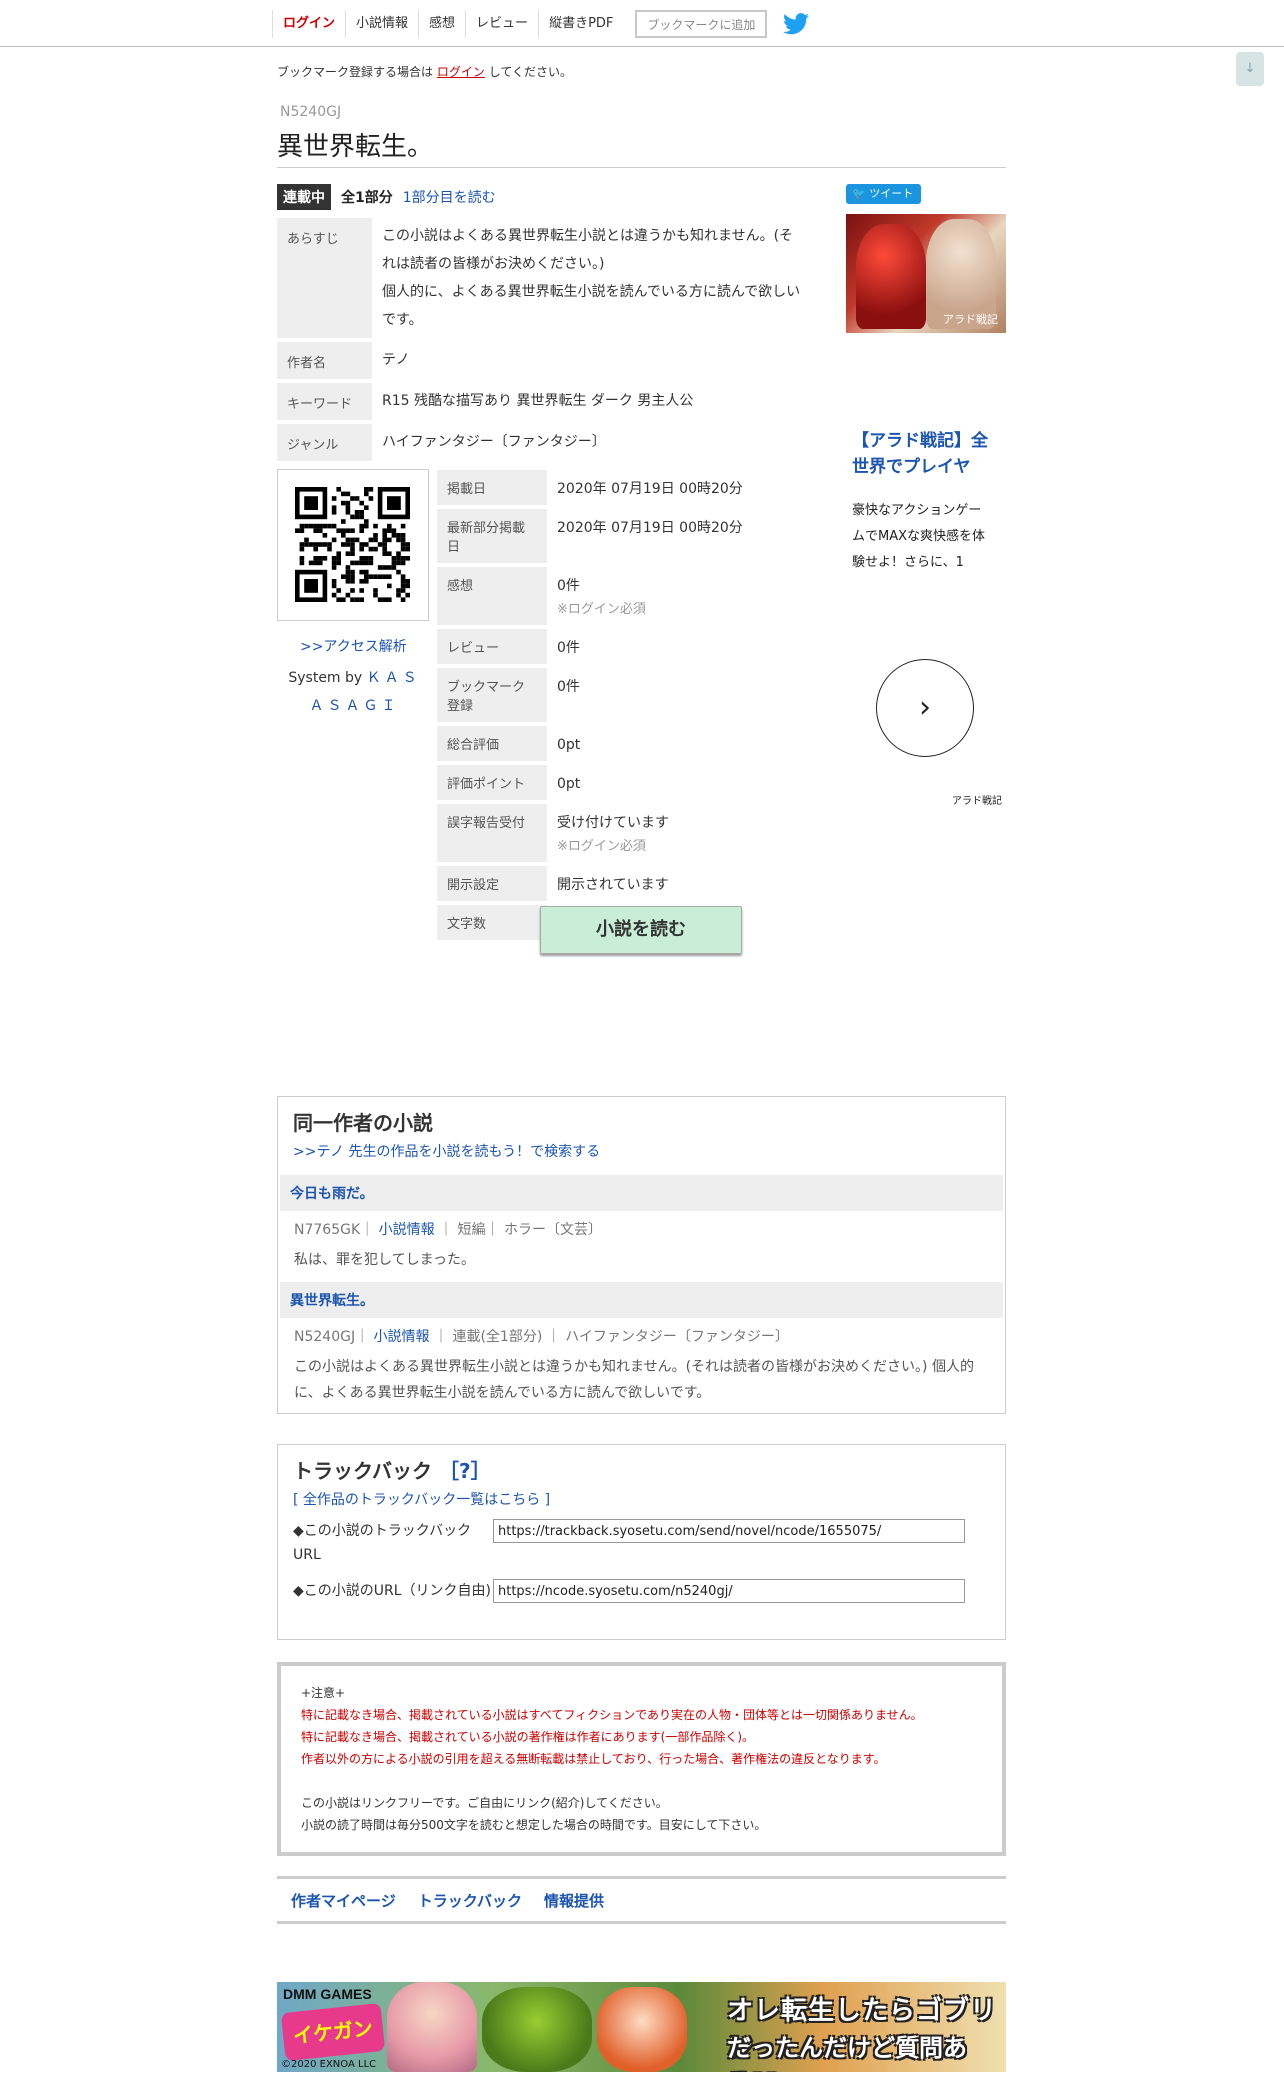 The height and width of the screenshot is (2092, 1284). Describe the element at coordinates (363, 1123) in the screenshot. I see `same-author-title: 同一作者の小説` at that location.